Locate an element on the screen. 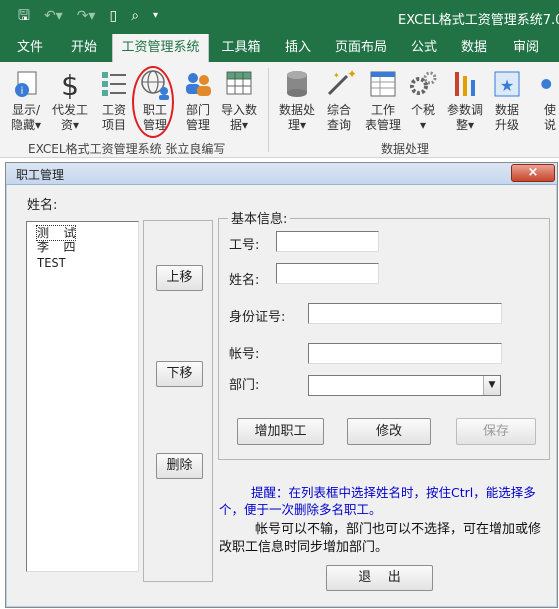  id-card-field is located at coordinates (405, 313).